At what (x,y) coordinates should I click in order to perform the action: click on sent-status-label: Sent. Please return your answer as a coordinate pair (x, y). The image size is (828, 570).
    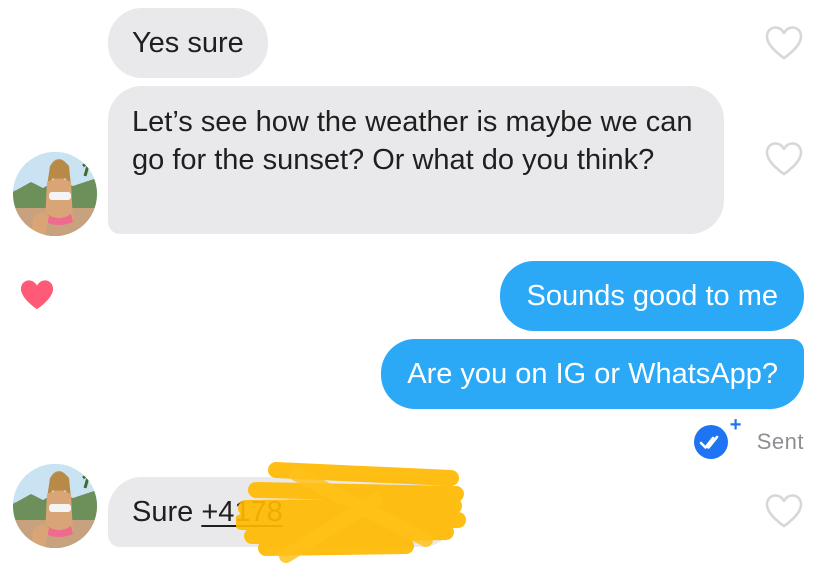
    Looking at the image, I should click on (780, 441).